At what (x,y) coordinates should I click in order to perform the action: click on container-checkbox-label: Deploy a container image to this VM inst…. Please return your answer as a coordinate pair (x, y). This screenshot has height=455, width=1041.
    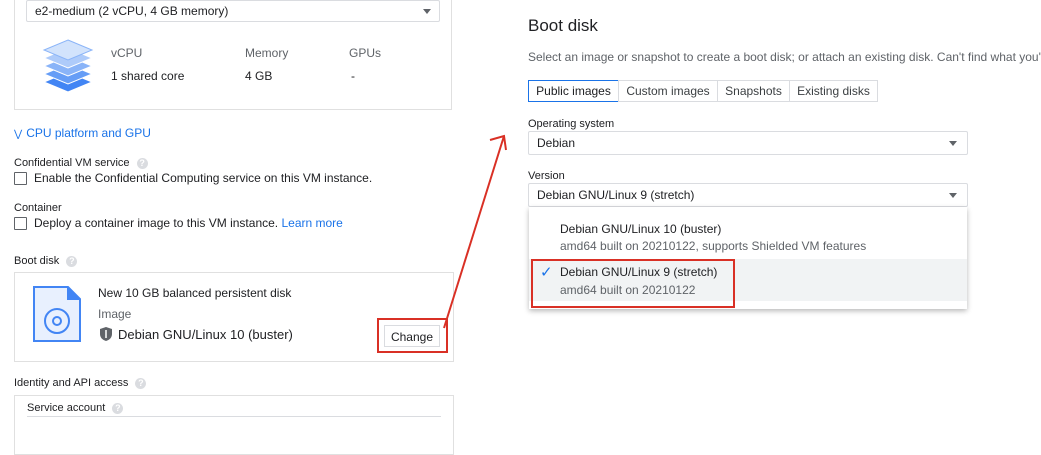
    Looking at the image, I should click on (156, 223).